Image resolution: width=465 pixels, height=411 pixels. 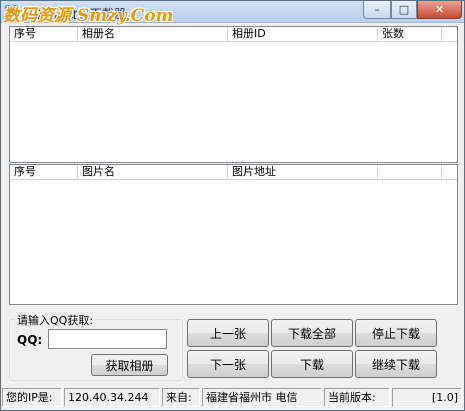 I want to click on status-version-value: [1.0], so click(x=427, y=397).